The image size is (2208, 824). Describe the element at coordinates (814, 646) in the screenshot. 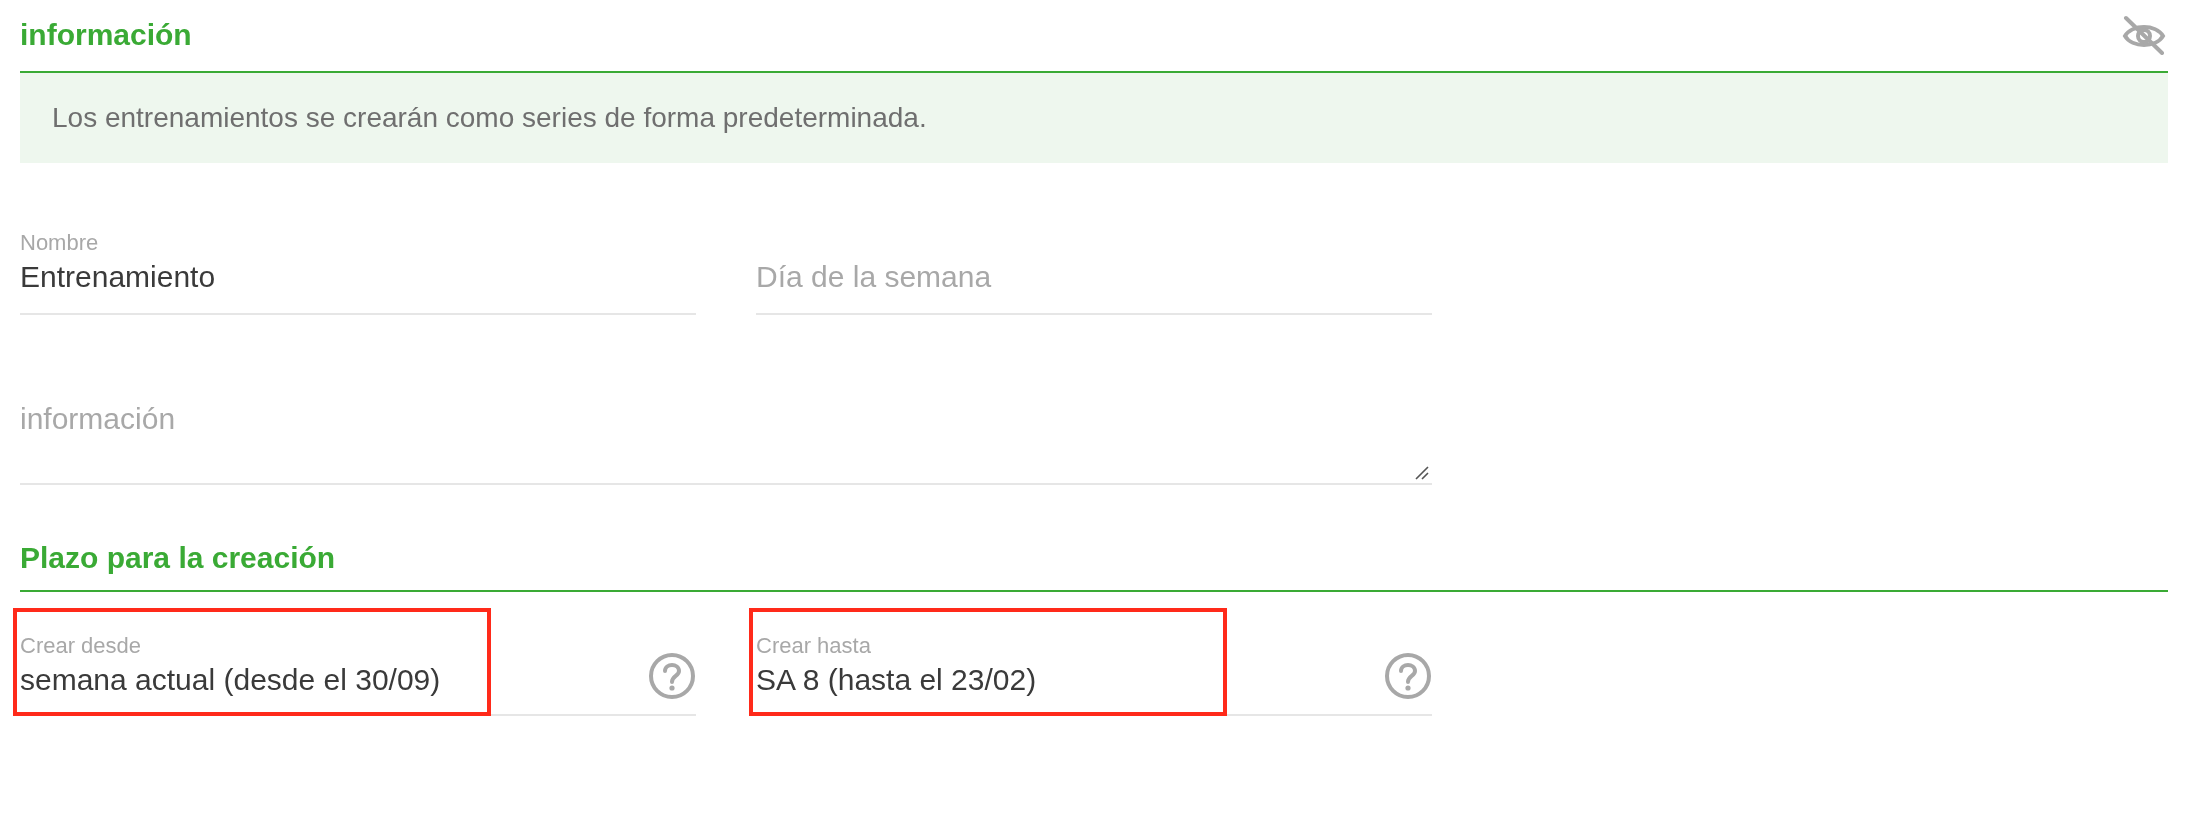

I see `field-label: Crear hasta` at that location.